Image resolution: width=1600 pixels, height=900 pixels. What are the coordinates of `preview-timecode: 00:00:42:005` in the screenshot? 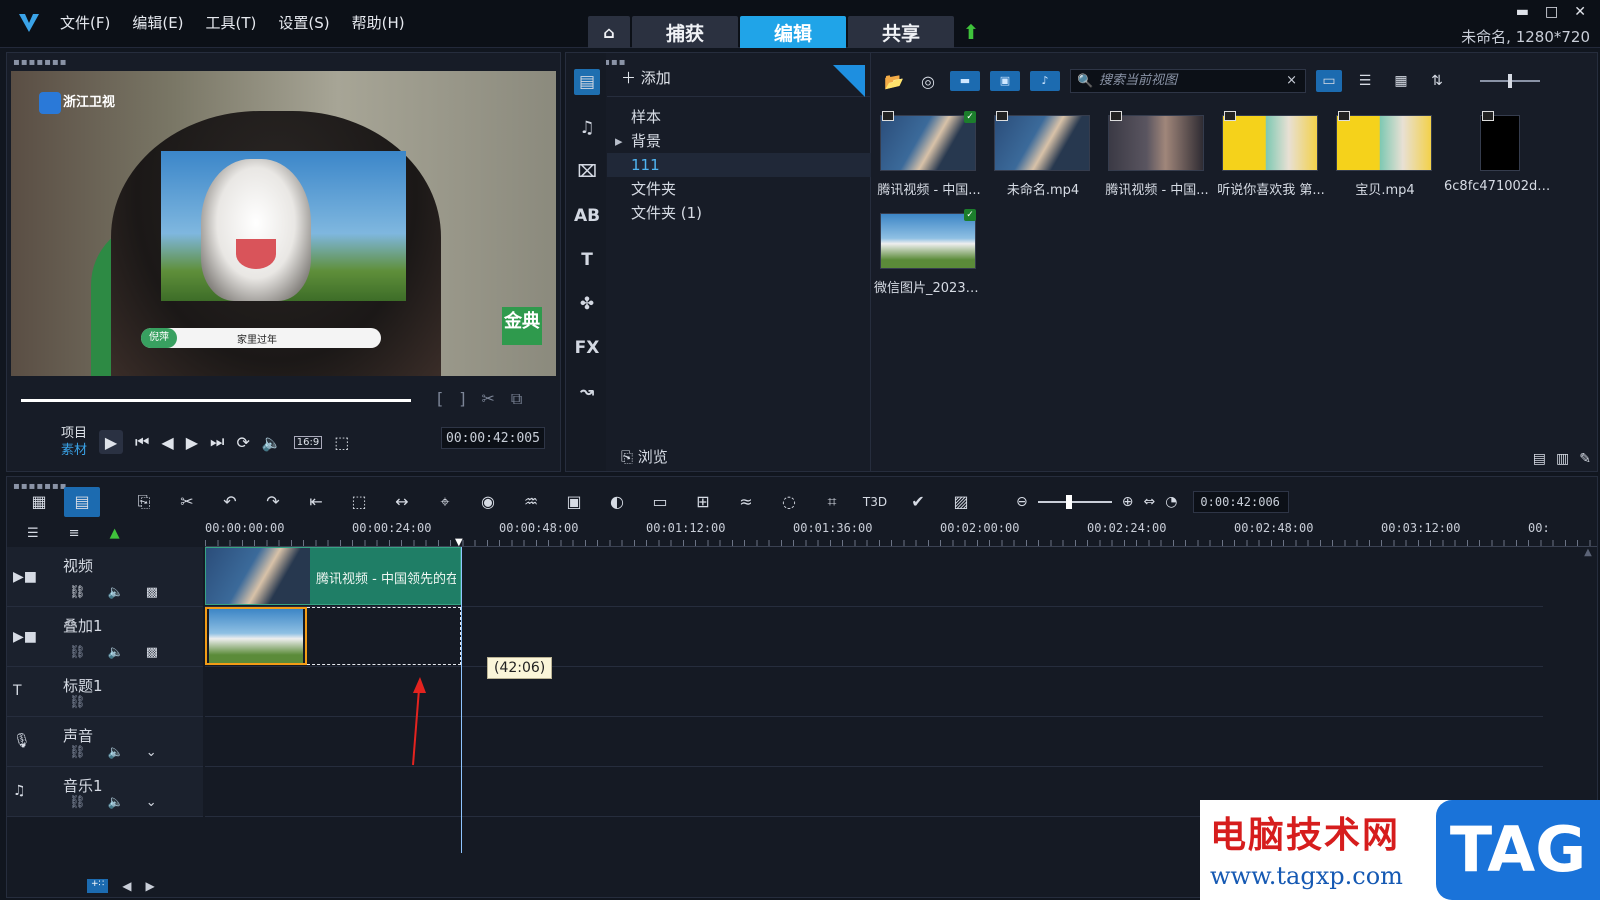 It's located at (493, 438).